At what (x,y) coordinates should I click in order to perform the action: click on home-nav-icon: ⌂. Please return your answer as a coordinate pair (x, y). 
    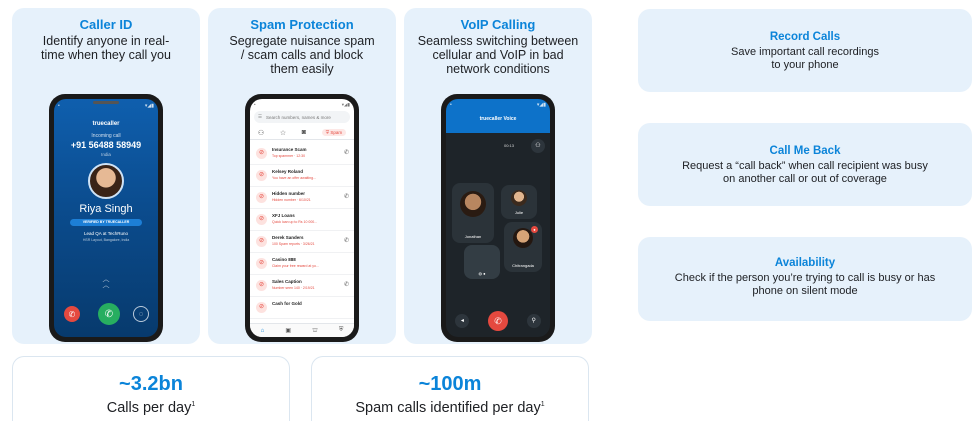
    Looking at the image, I should click on (263, 331).